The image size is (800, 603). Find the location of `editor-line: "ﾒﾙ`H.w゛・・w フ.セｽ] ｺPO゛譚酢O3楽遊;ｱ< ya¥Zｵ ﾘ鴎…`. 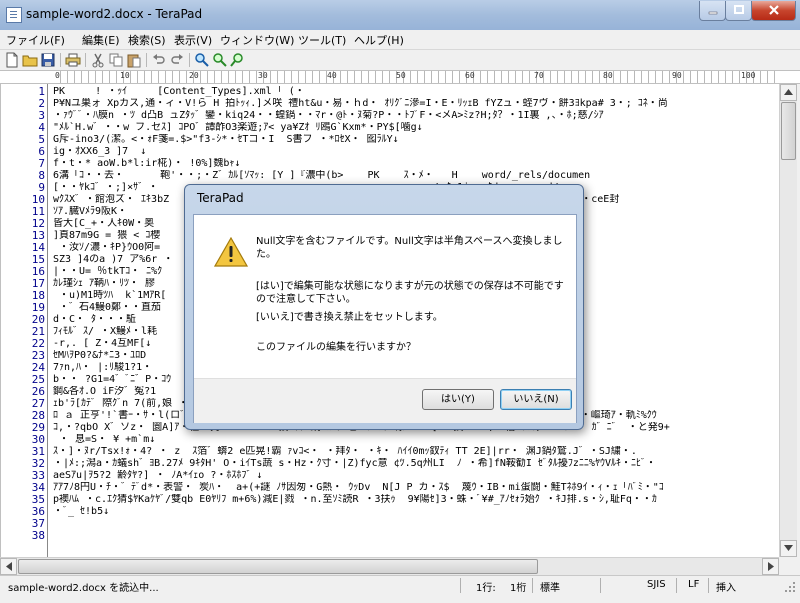

editor-line: "ﾒﾙ`H.w゛・・w フ.セｽ] ｺPO゛譚酢O3楽遊;ｱ< ya¥Zｵ ﾘ鴎… is located at coordinates (416, 128).